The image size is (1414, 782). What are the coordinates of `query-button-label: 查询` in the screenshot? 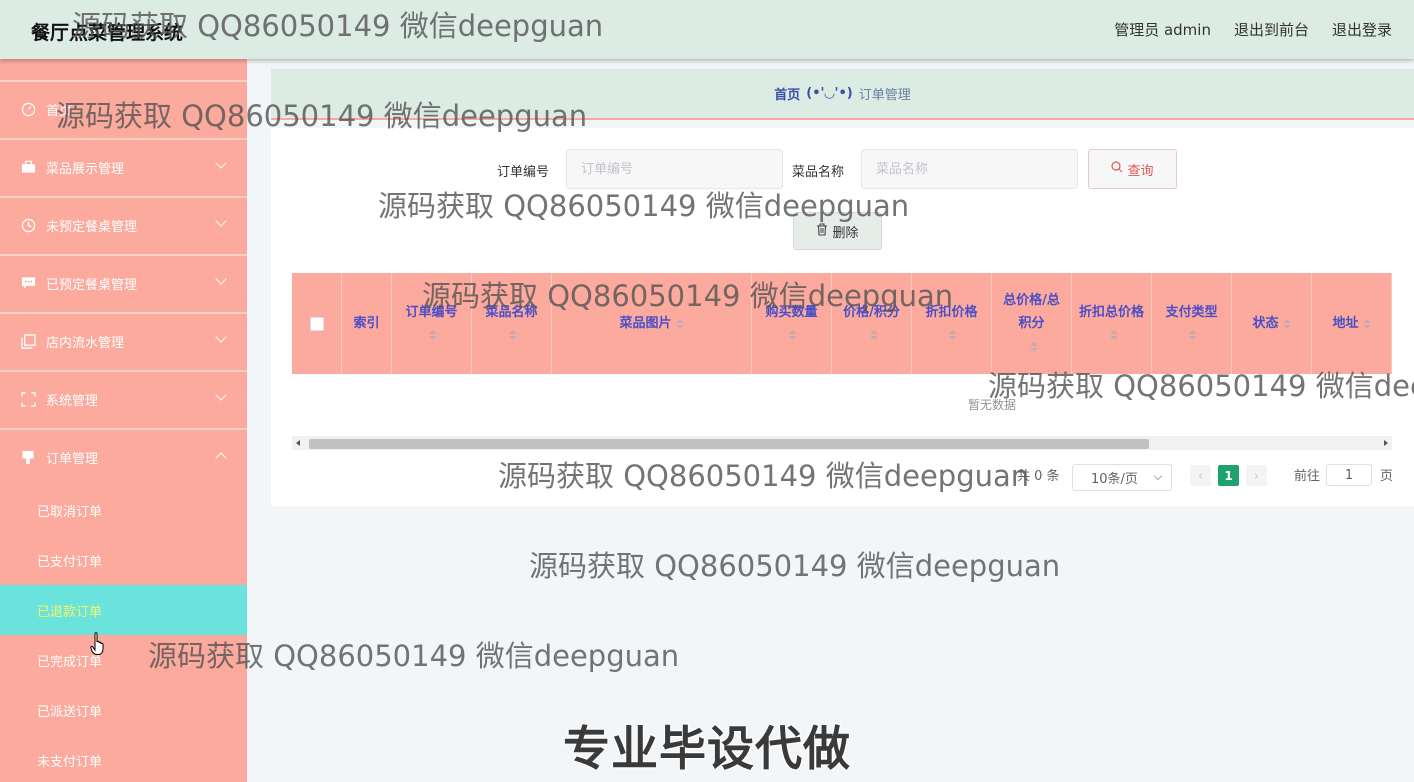 It's located at (1140, 171).